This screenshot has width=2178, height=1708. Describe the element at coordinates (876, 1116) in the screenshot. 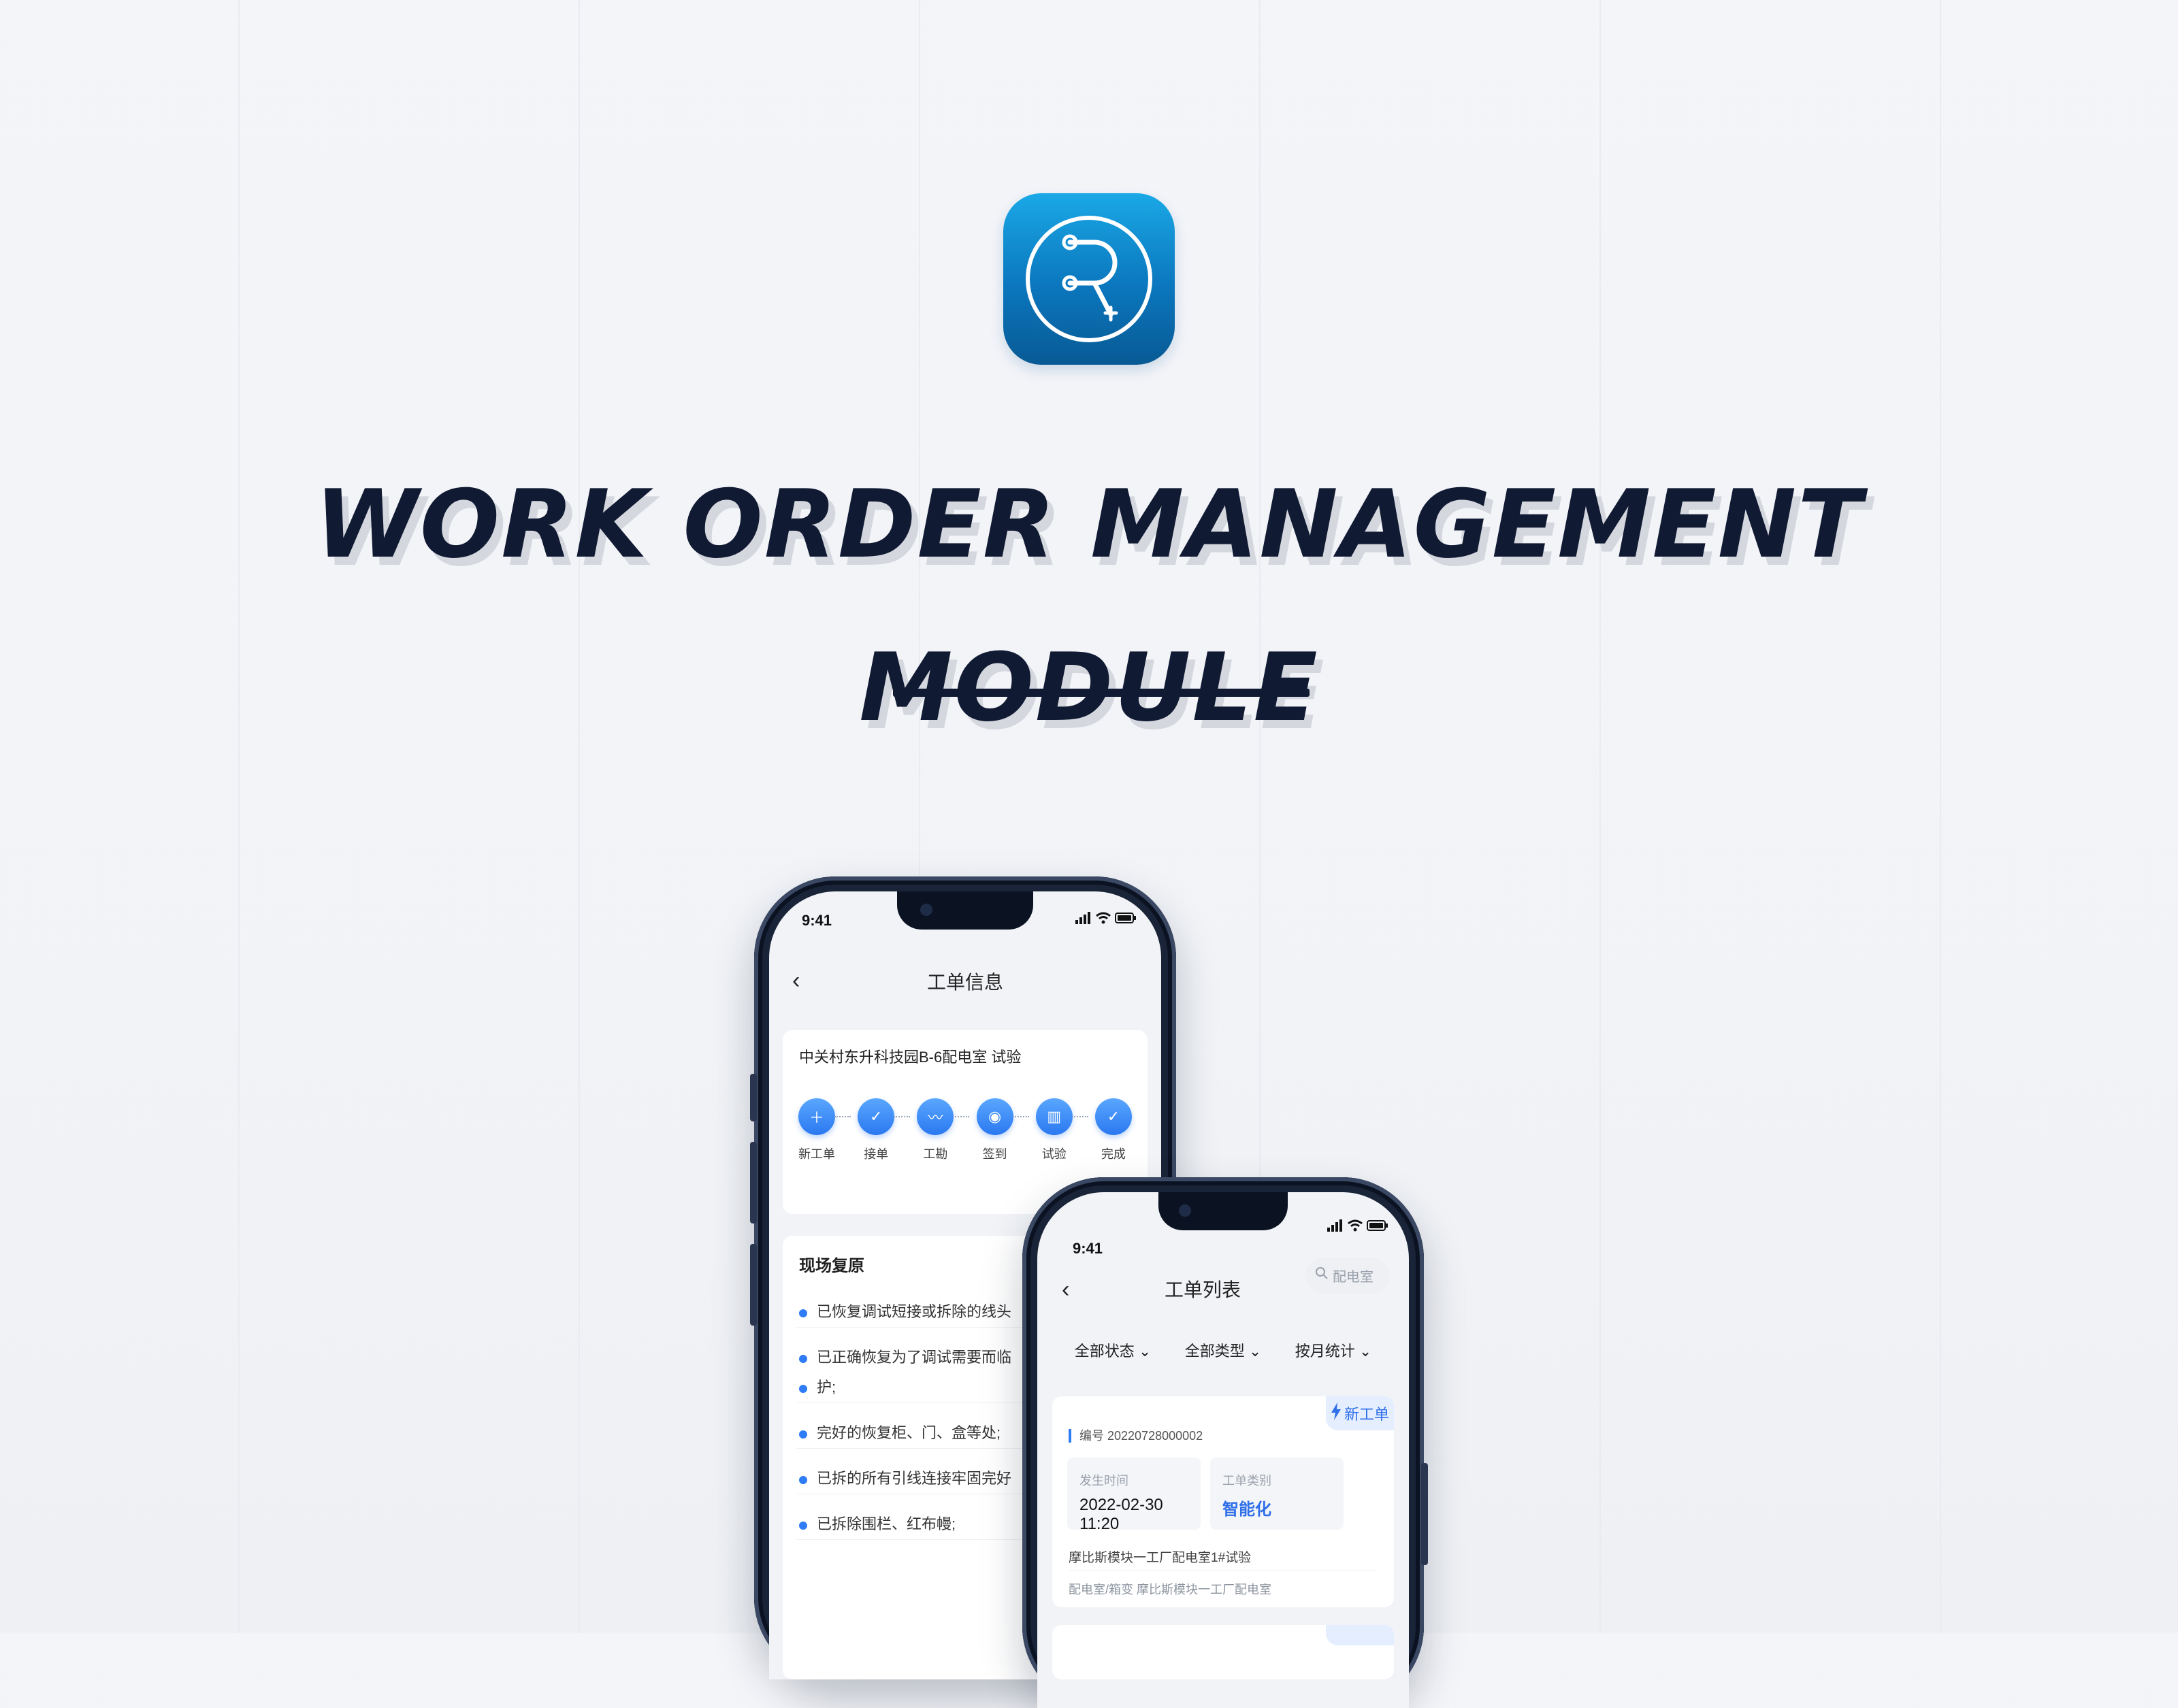

I see `accept-icon: ✓` at that location.